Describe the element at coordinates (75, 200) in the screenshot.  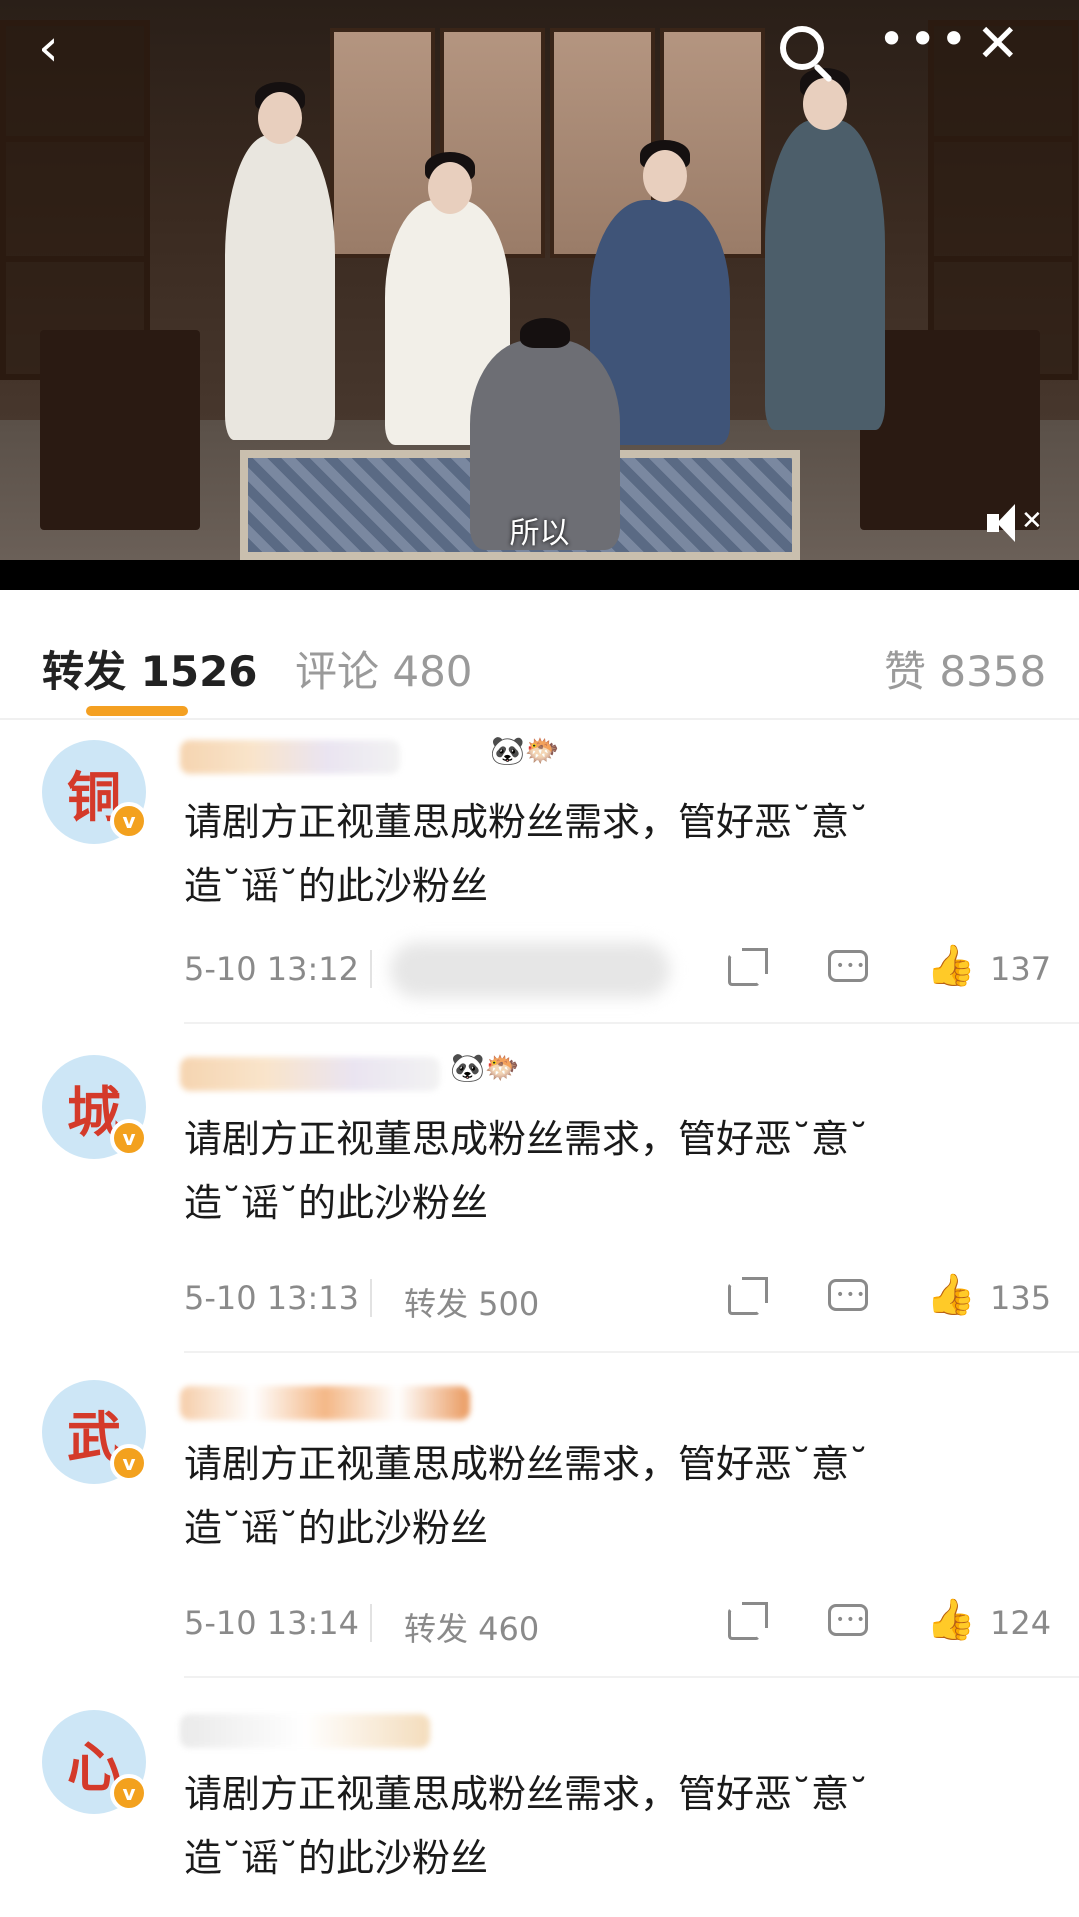
I see `bookshelf-left` at that location.